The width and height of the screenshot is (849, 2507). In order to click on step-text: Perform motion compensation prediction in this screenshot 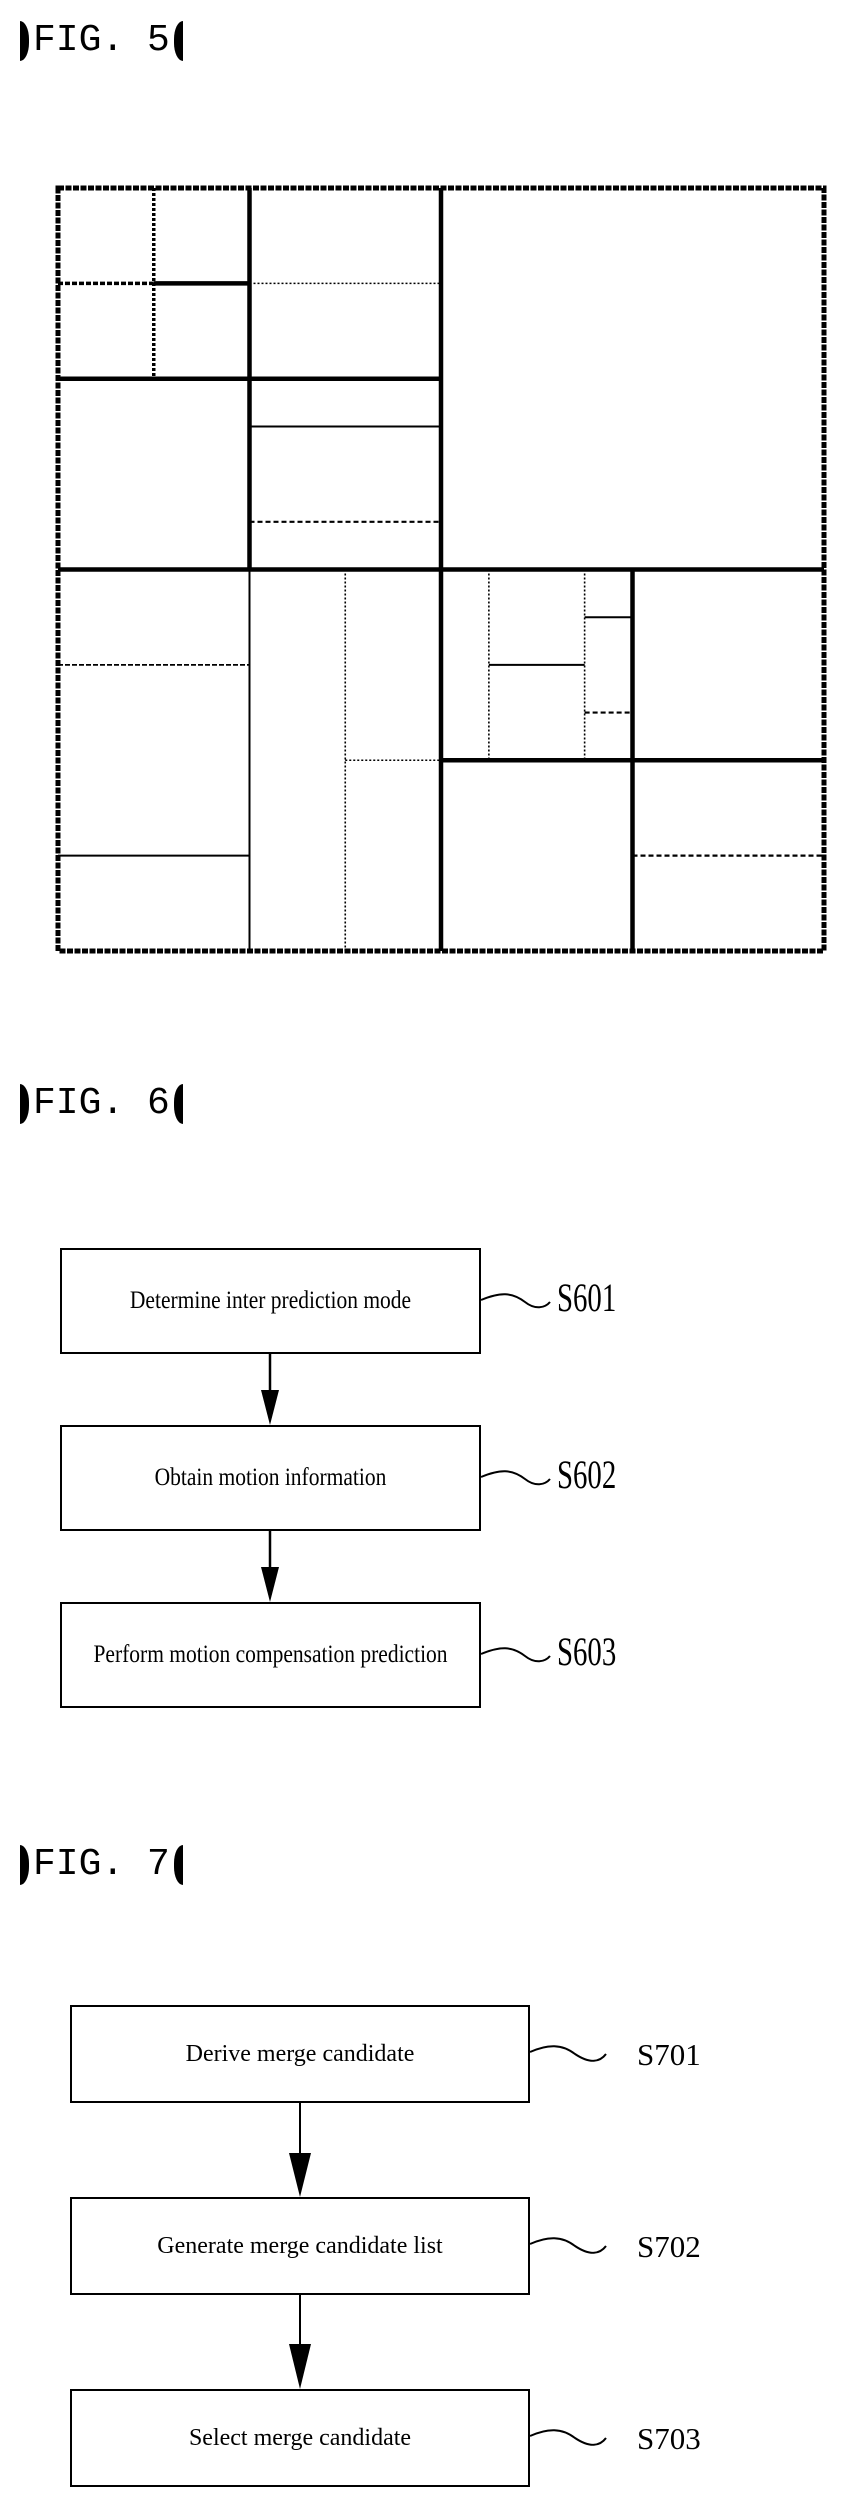, I will do `click(270, 1654)`.